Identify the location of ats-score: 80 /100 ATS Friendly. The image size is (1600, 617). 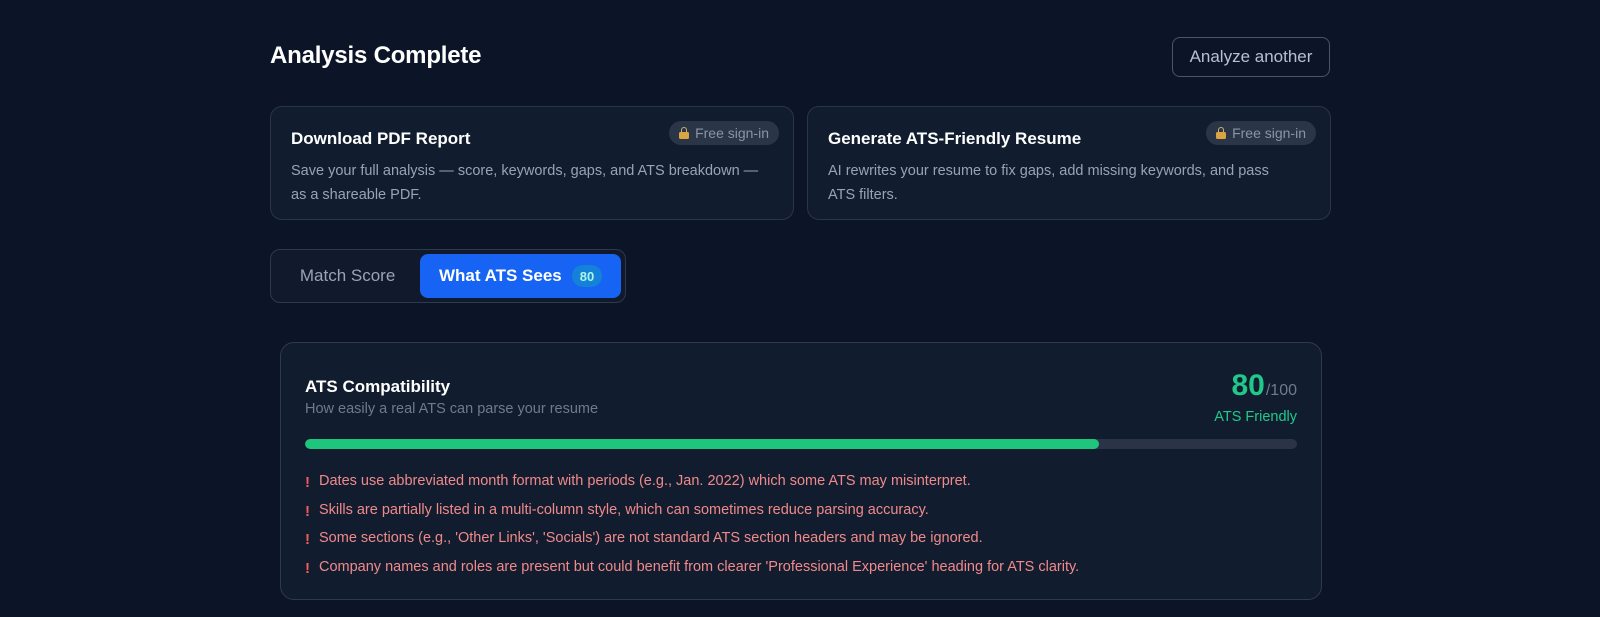
(1255, 397).